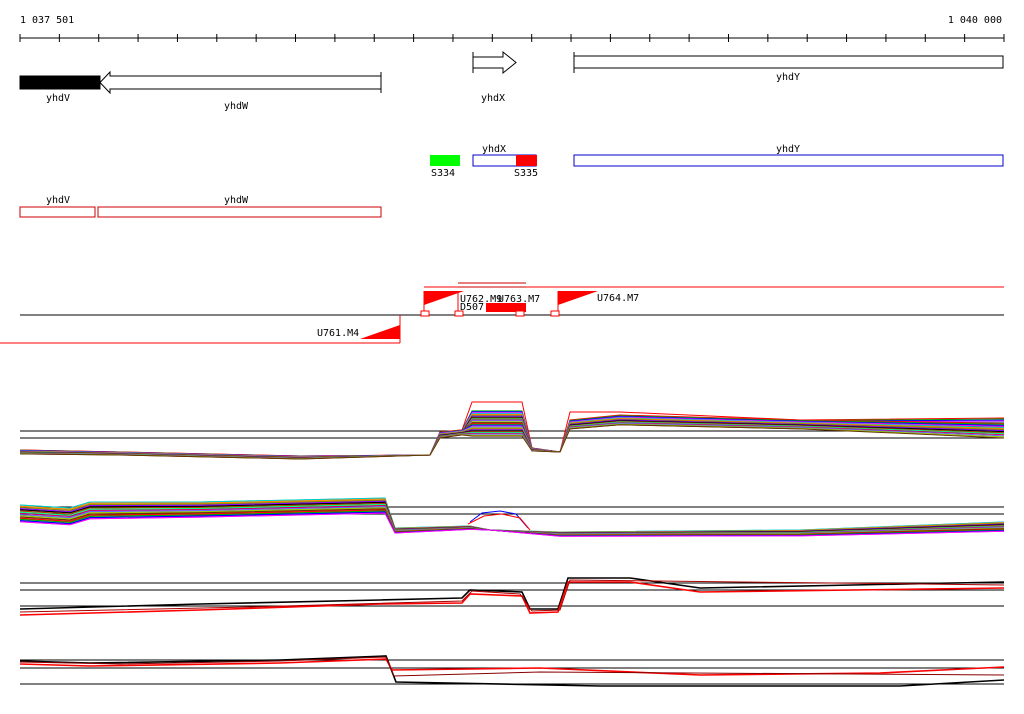 This screenshot has width=1024, height=714. I want to click on transcription-unit-track: U762.M9 U763.M7 D507 U764.M7 U761.M4, so click(502, 313).